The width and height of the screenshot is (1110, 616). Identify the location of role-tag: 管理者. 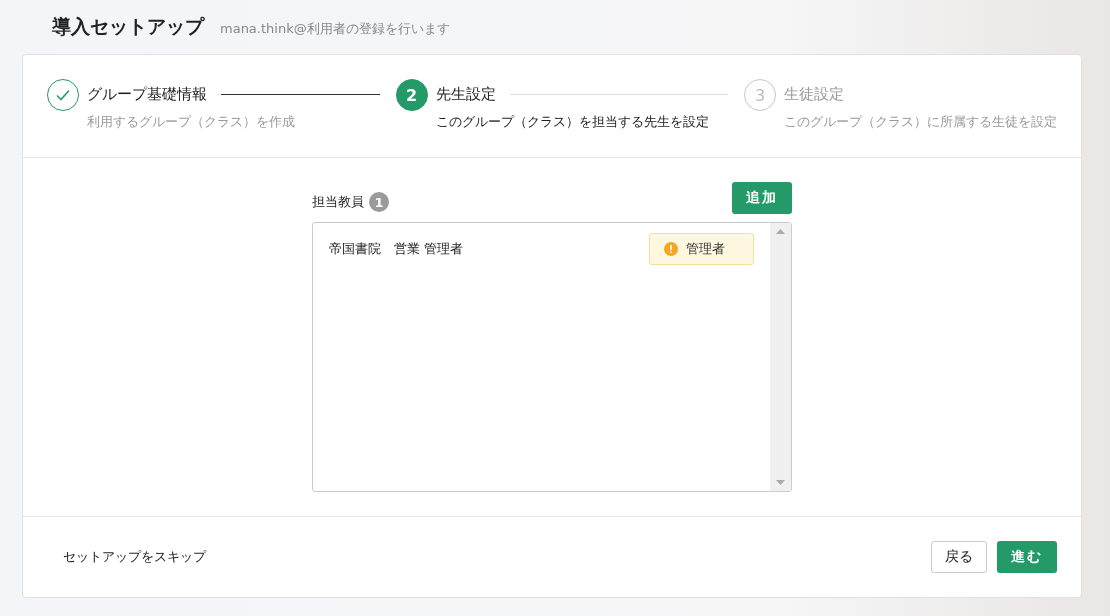
(701, 249).